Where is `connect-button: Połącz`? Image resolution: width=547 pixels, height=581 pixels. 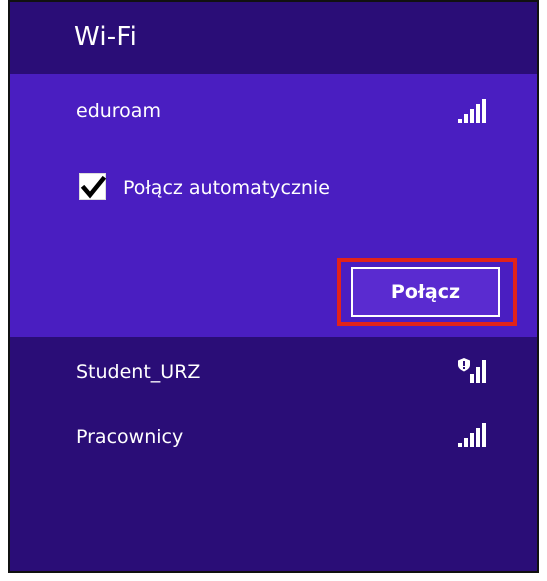 connect-button: Połącz is located at coordinates (425, 292).